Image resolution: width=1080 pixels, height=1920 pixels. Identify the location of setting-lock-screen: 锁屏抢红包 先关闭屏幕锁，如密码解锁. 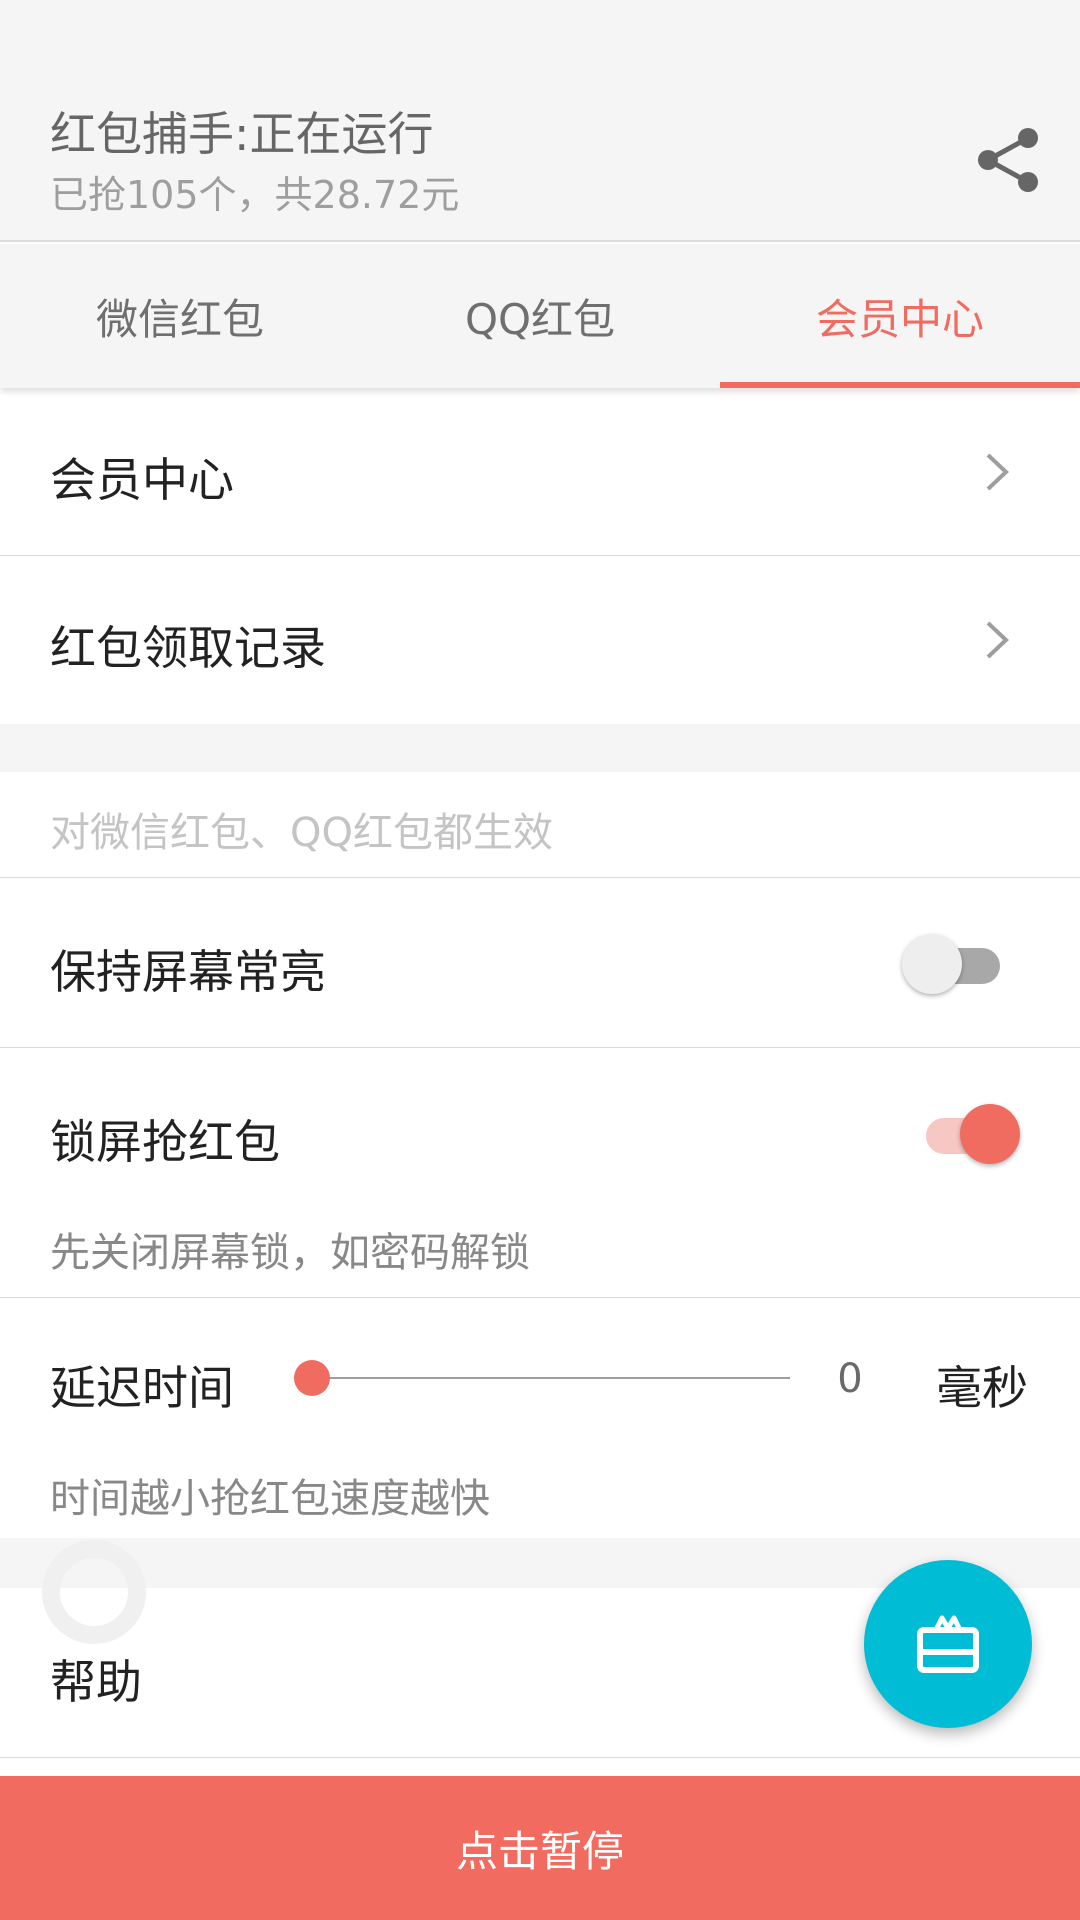
(540, 1173).